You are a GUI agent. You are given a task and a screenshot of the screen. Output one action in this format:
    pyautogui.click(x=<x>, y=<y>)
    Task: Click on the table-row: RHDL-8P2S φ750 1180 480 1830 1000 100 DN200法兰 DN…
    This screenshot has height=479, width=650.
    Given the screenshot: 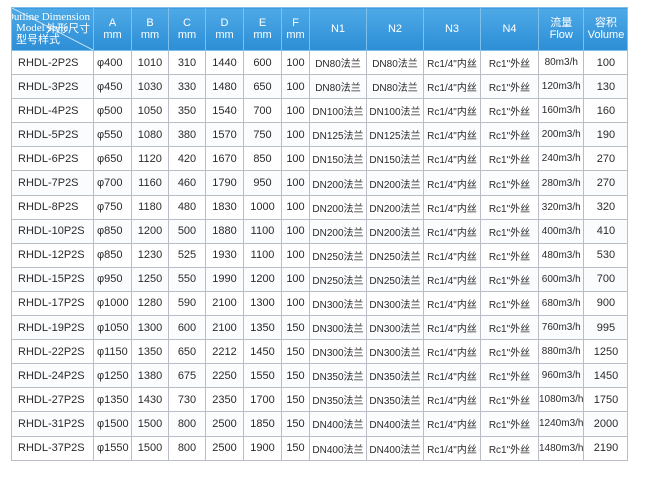 What is the action you would take?
    pyautogui.click(x=320, y=207)
    